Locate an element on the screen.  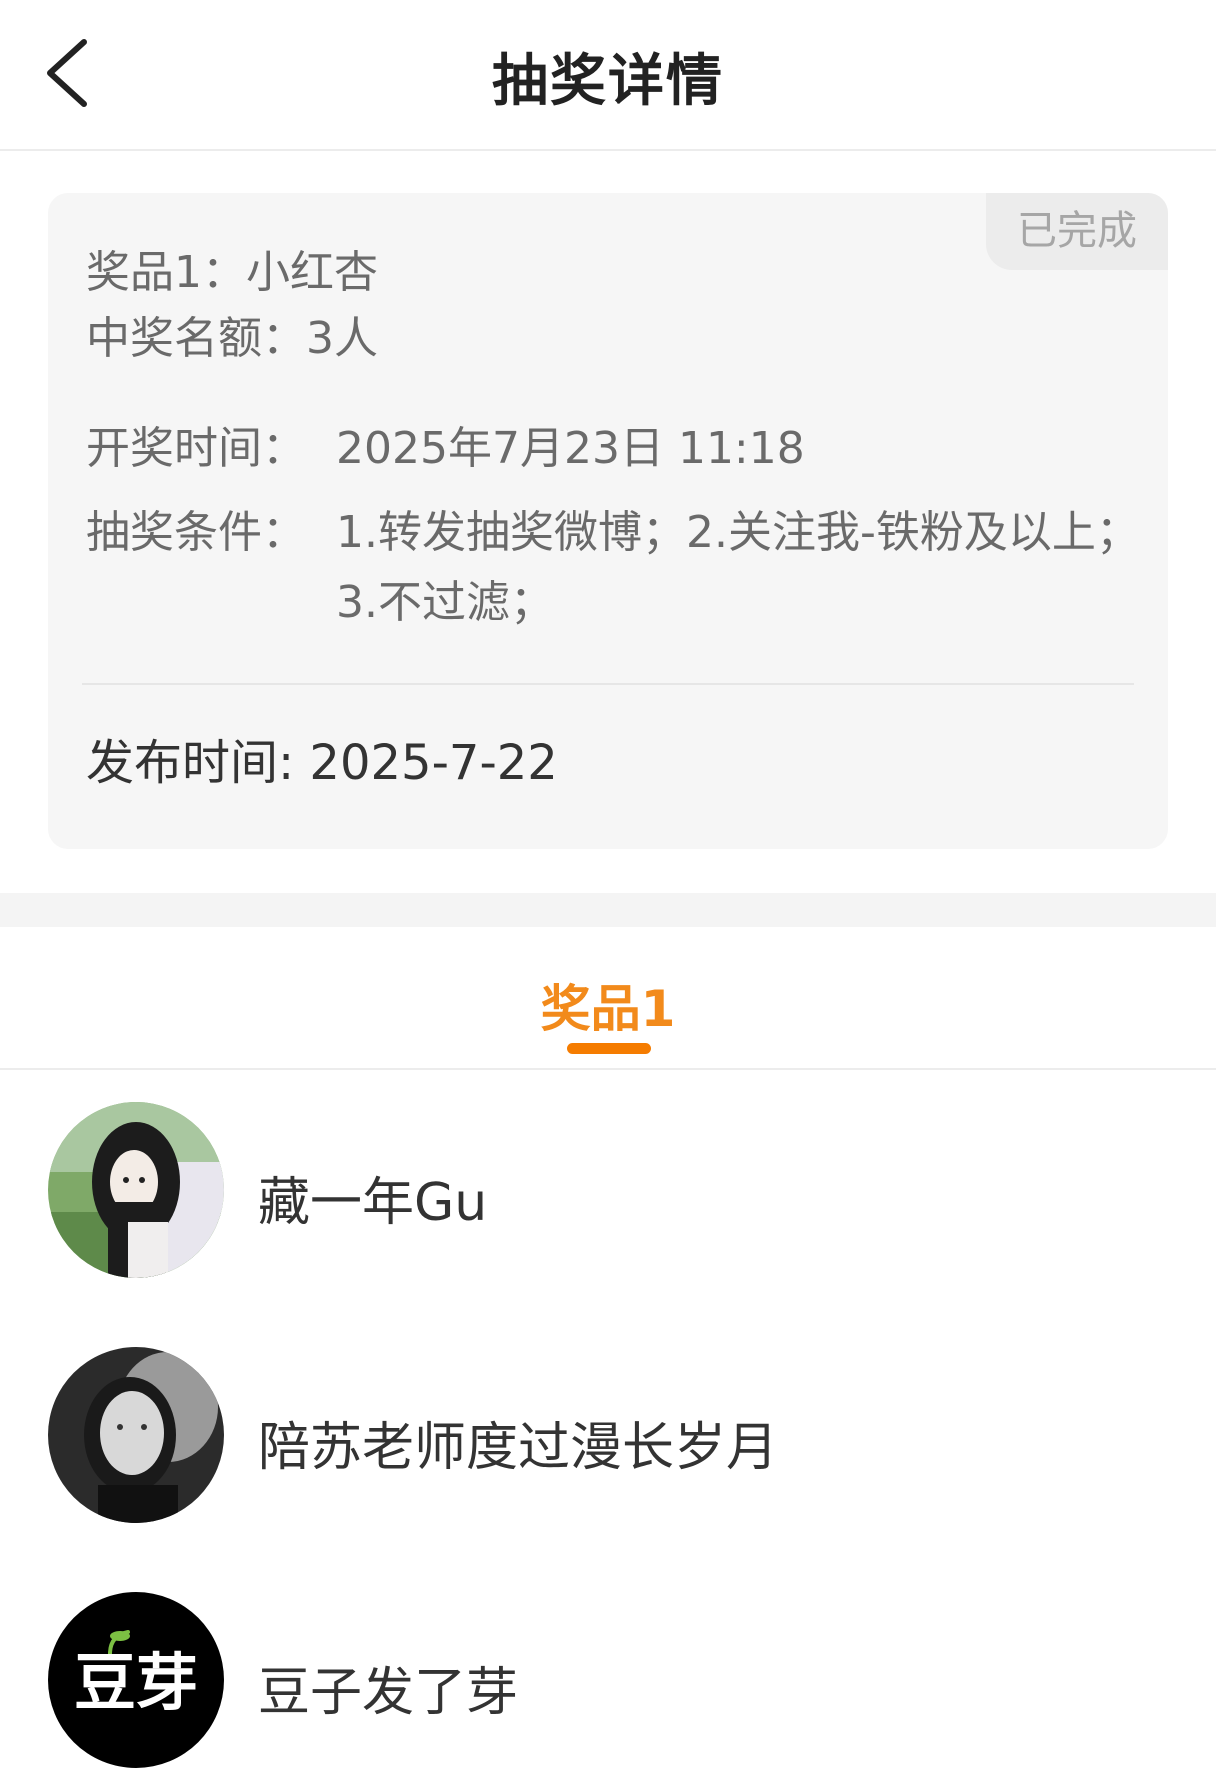
publish-time: 发布时间: 2025-7-22 is located at coordinates (322, 763).